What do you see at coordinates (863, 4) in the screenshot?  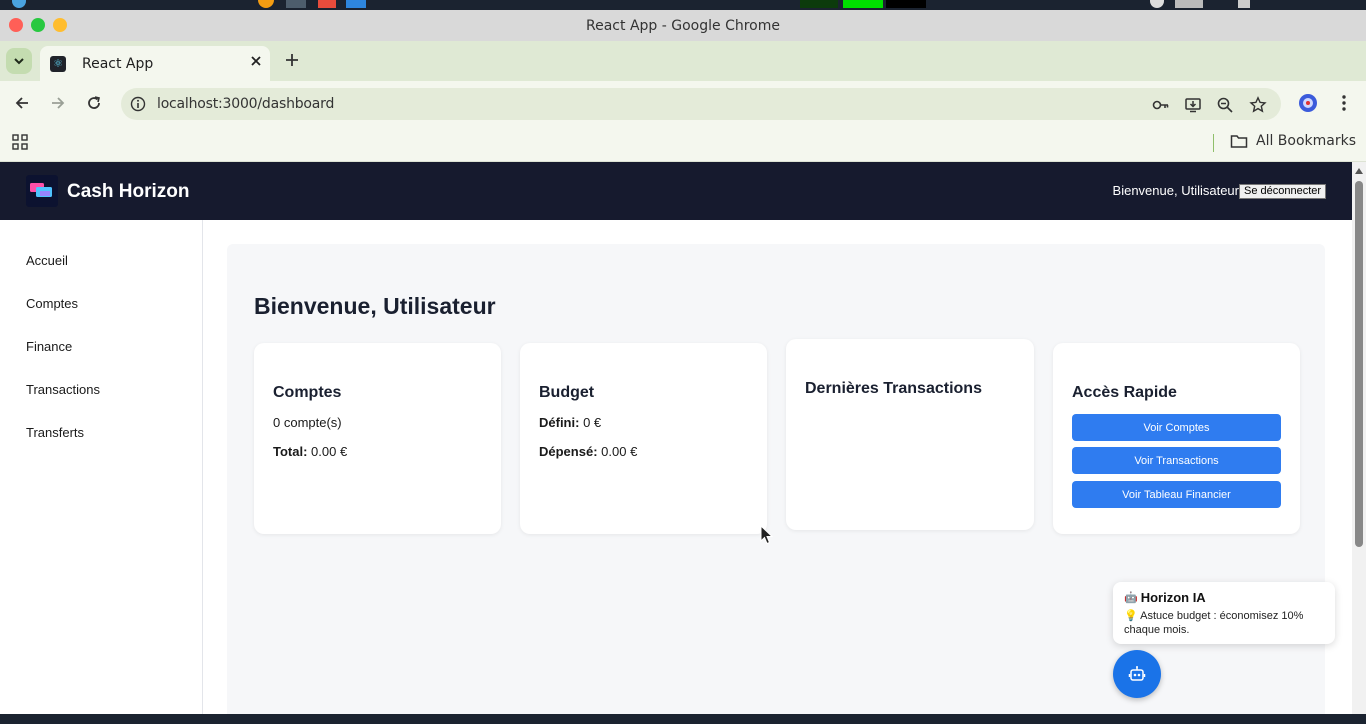 I see `mem-graph-icon` at bounding box center [863, 4].